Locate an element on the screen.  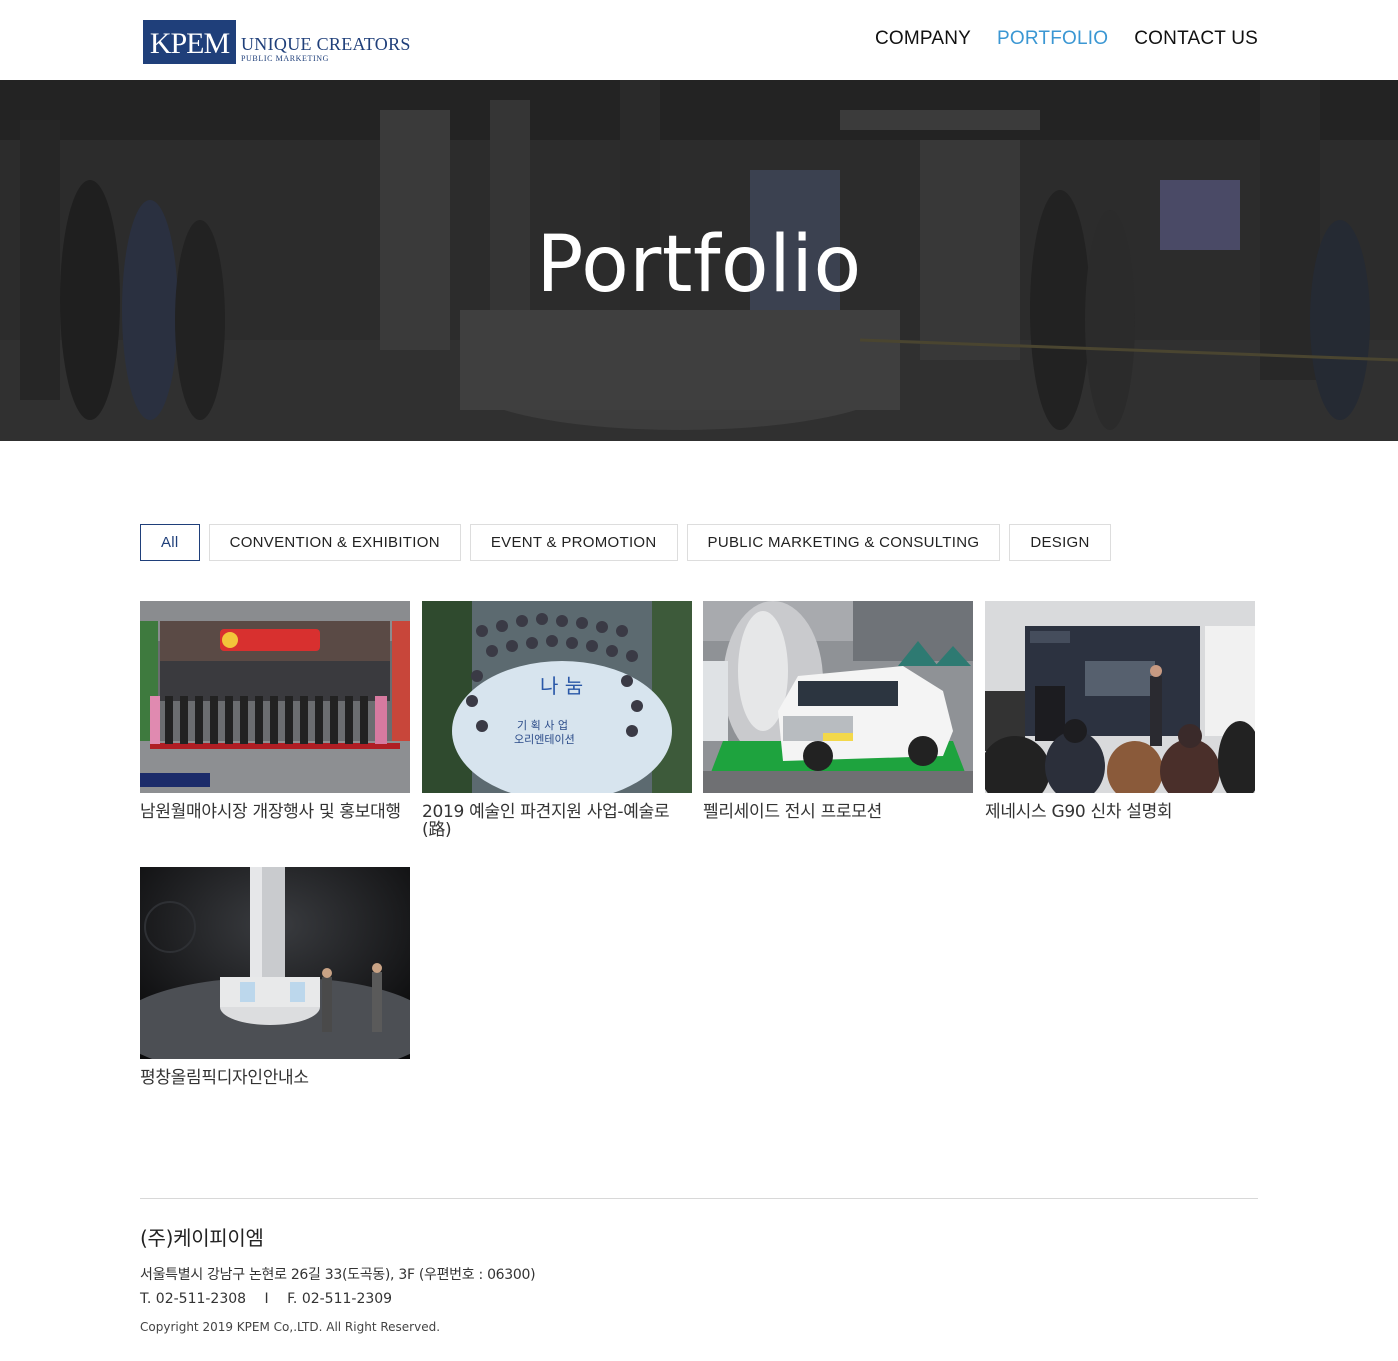
nav-company: COMPANY is located at coordinates (923, 39).